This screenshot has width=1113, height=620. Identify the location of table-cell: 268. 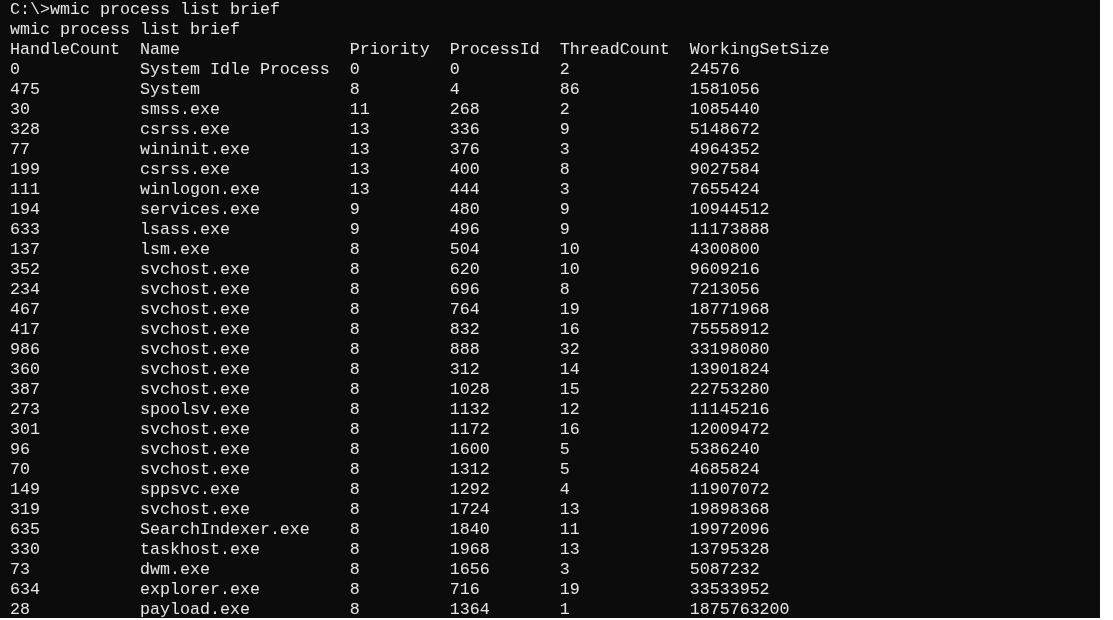
(464, 110).